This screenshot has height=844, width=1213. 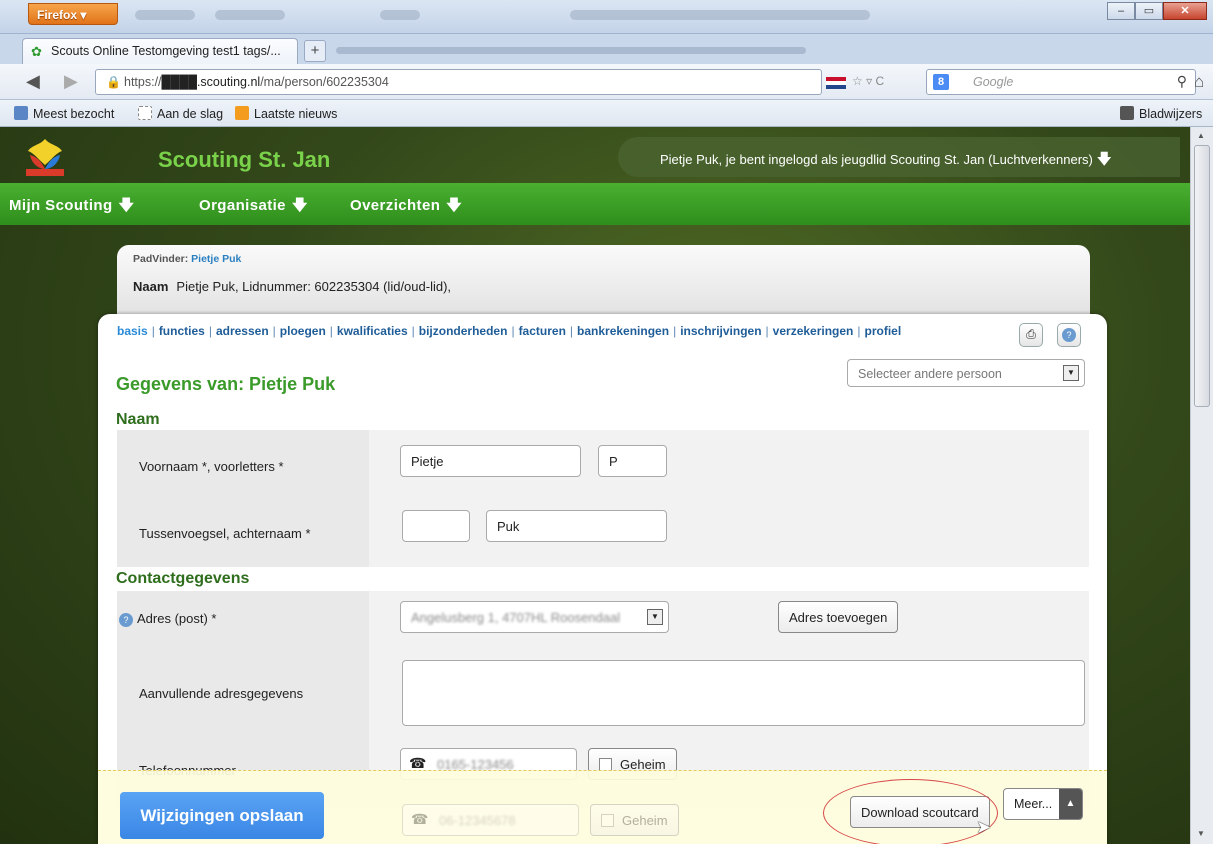 I want to click on menu-overzichten: Overzichten 🡇, so click(x=406, y=207).